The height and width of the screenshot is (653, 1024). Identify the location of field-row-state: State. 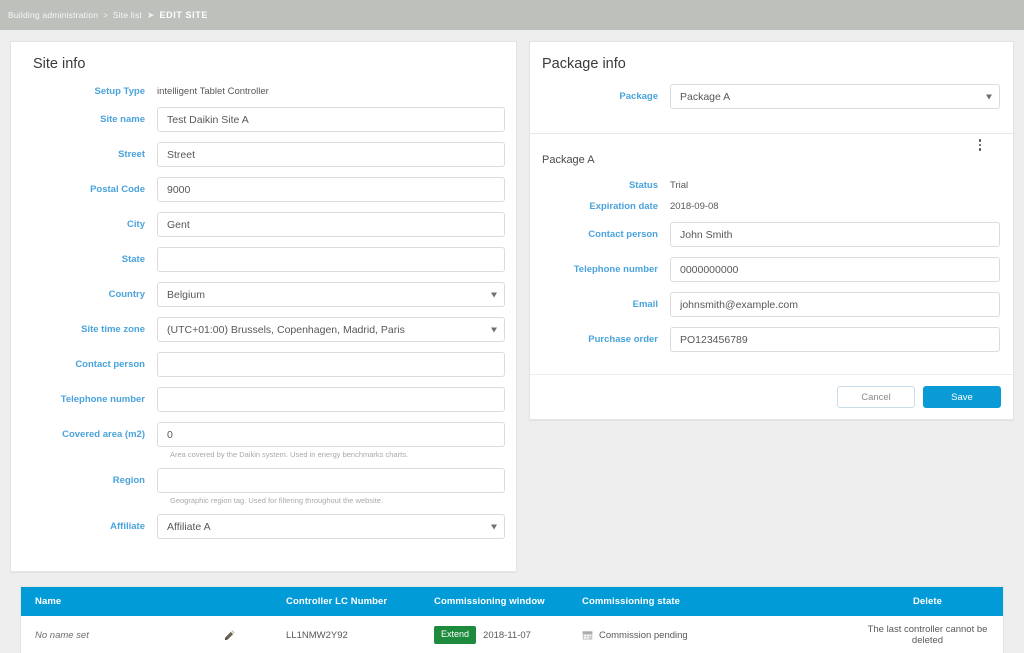
(263, 259).